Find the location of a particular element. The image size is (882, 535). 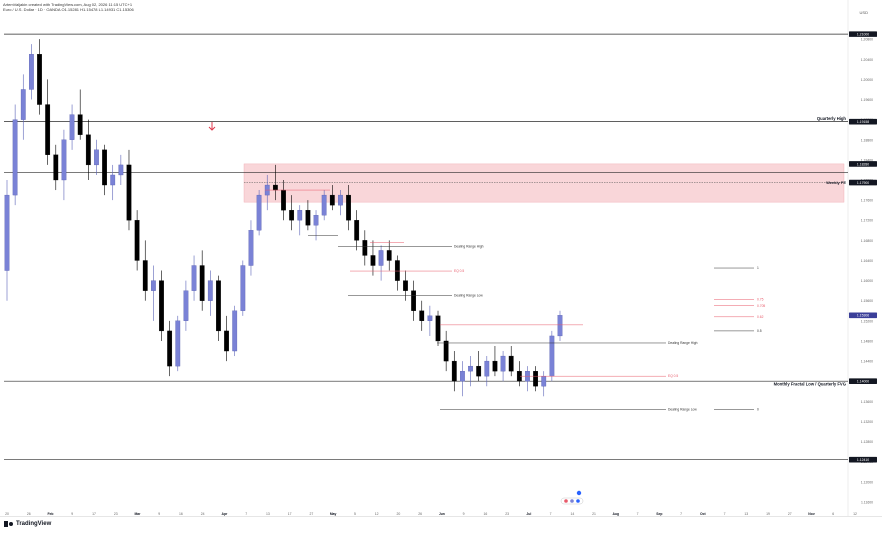

price-tick-label: 1.13200 is located at coordinates (867, 422).